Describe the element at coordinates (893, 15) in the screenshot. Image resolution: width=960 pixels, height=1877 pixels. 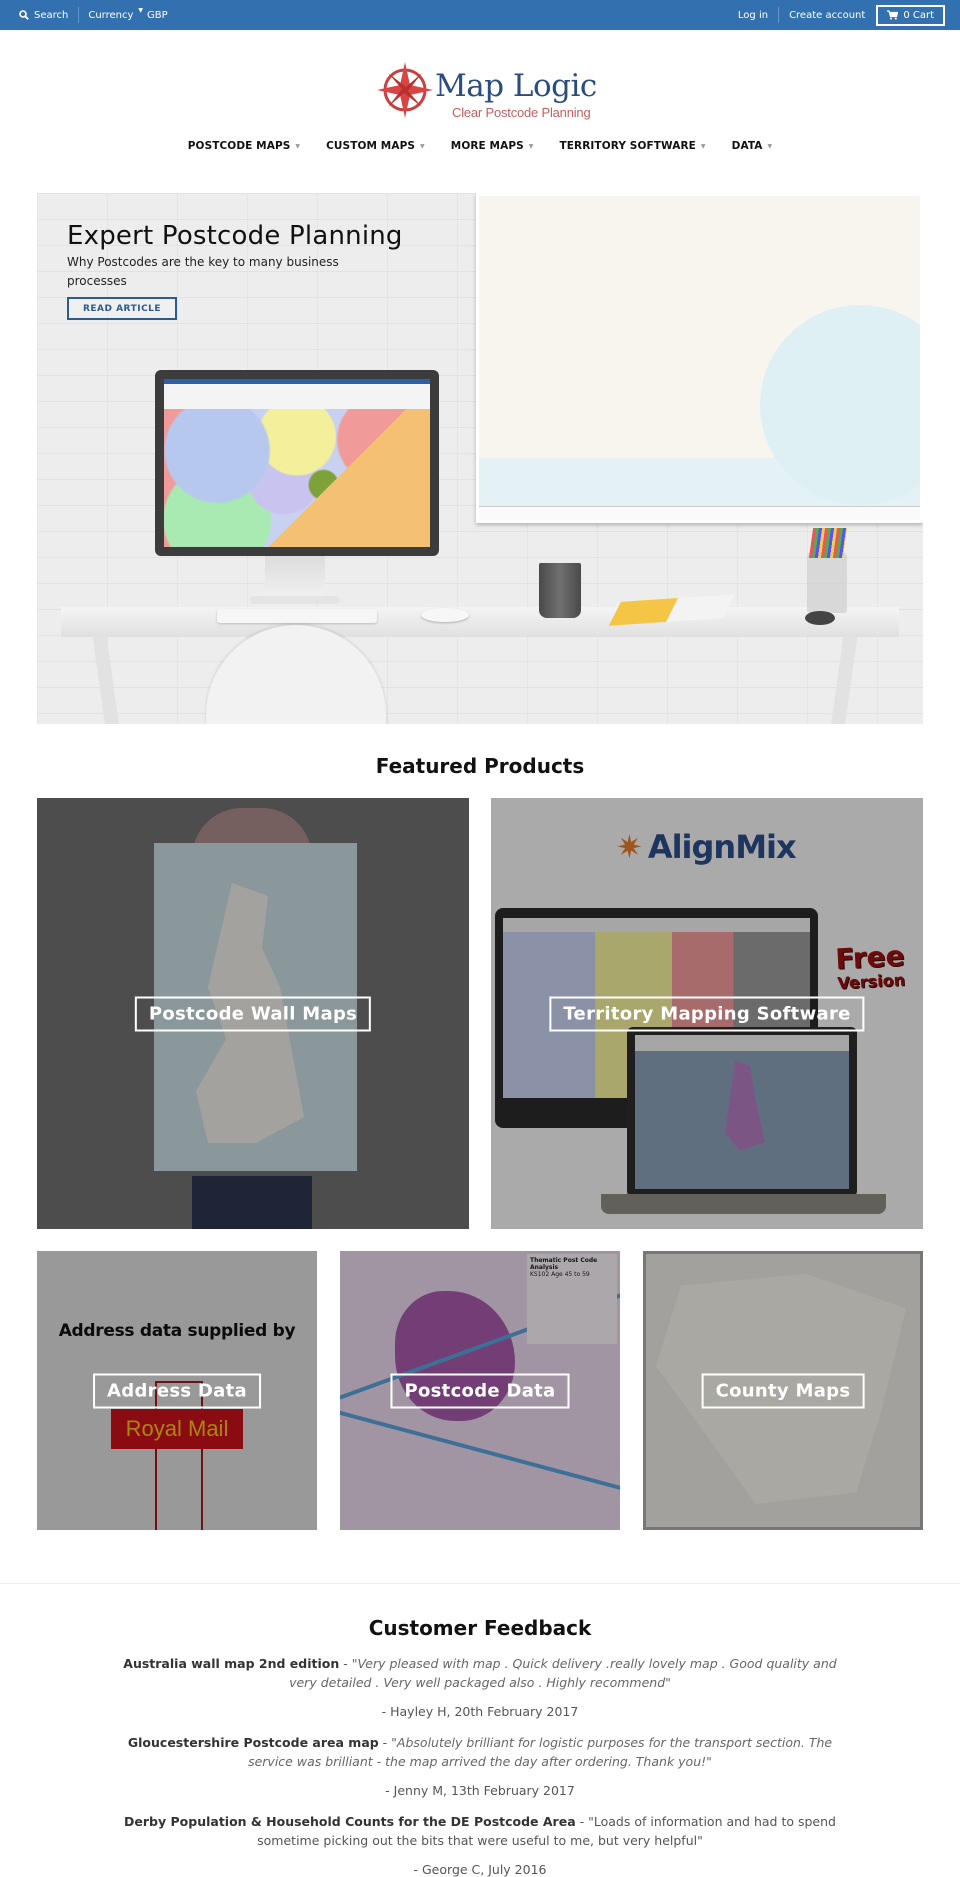
I see `cart-icon` at that location.